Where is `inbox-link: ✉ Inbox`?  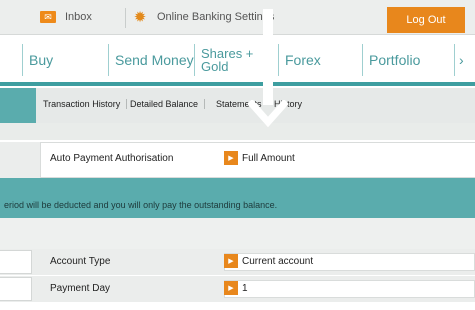
inbox-link: ✉ Inbox is located at coordinates (66, 17).